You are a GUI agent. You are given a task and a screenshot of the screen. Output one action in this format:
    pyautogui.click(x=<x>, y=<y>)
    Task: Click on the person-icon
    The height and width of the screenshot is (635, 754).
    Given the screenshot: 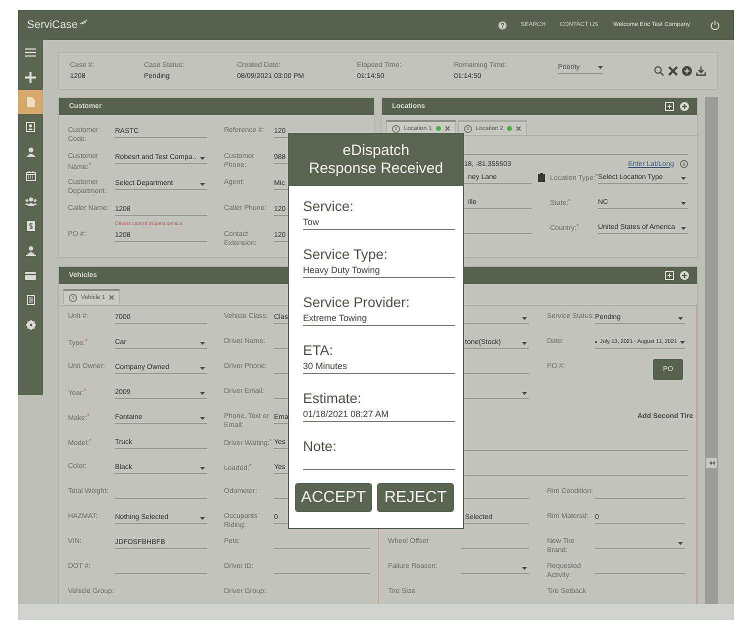 What is the action you would take?
    pyautogui.click(x=31, y=151)
    